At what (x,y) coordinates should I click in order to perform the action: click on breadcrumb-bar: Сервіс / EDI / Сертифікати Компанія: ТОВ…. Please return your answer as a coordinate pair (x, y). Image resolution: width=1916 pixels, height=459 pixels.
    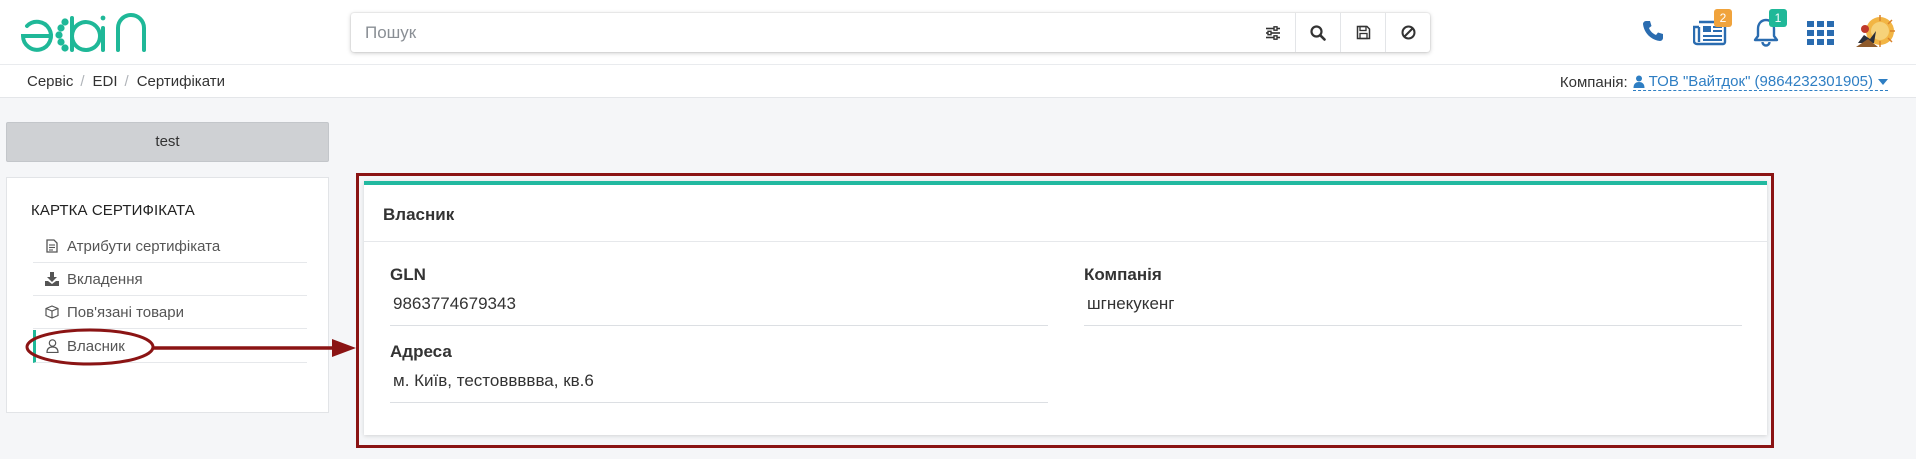
    Looking at the image, I should click on (958, 81).